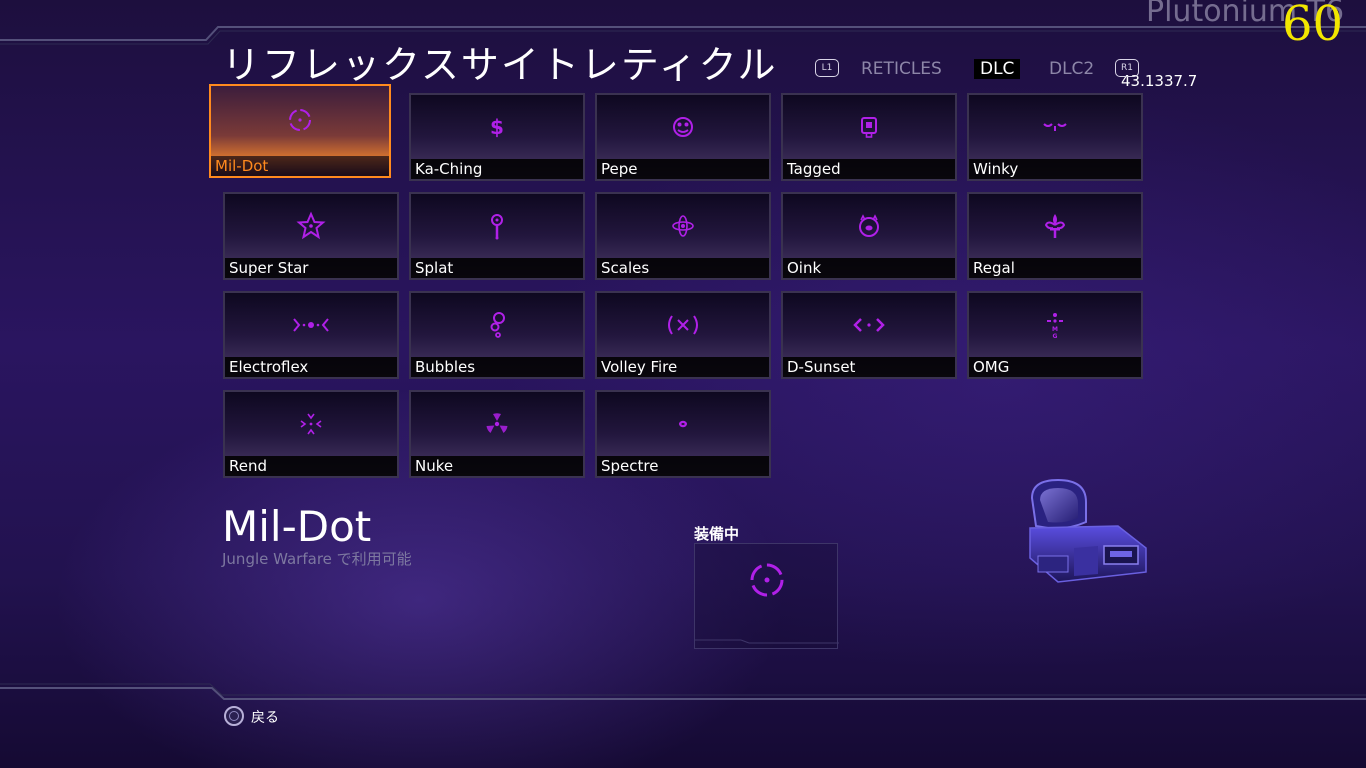 This screenshot has width=1366, height=768. I want to click on tab-dlc: DLC, so click(997, 69).